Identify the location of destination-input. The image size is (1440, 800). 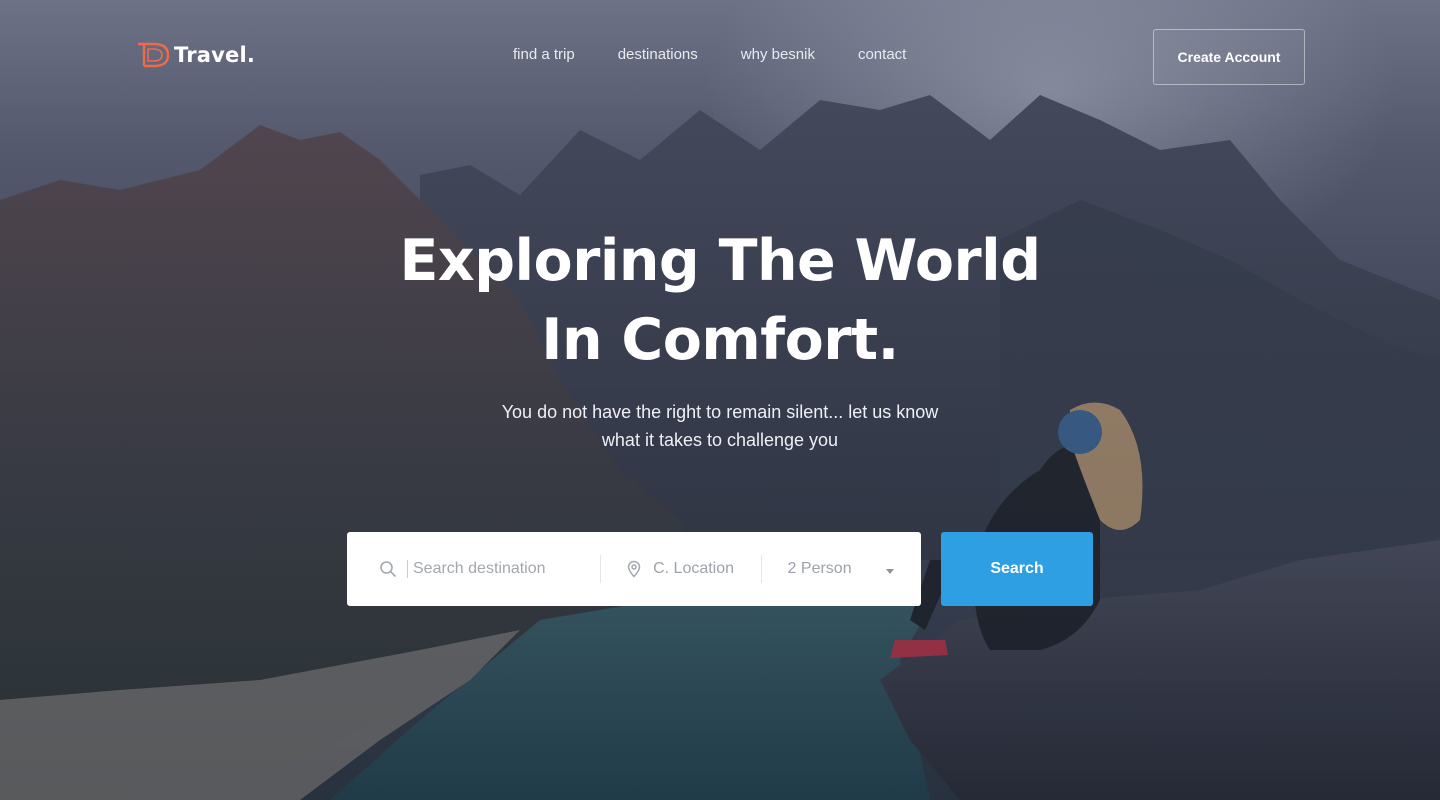
(504, 569).